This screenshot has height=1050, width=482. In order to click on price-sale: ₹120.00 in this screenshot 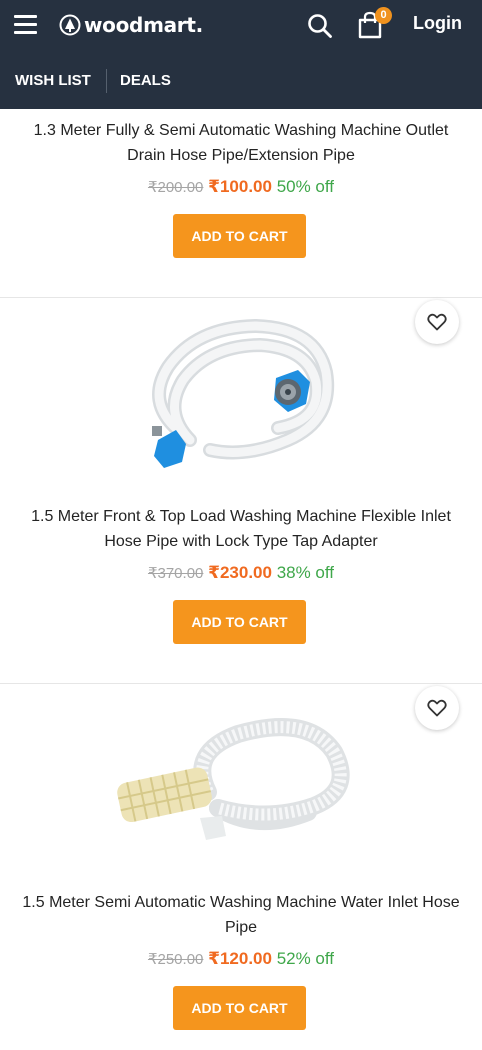, I will do `click(240, 958)`.